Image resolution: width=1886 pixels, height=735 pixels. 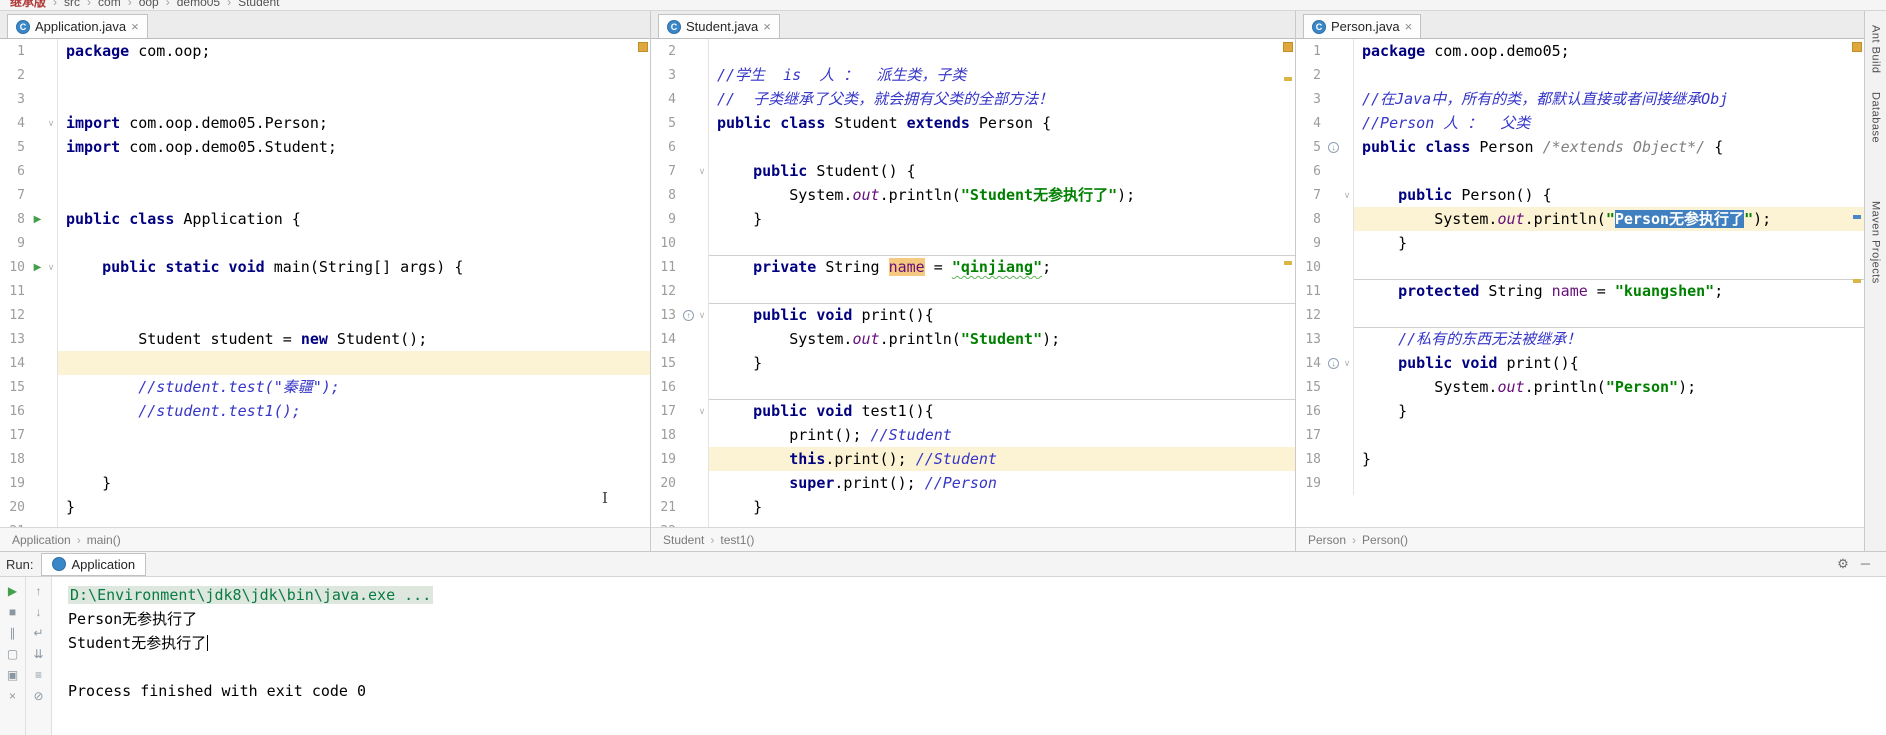 What do you see at coordinates (325, 243) in the screenshot?
I see `code-line: 9` at bounding box center [325, 243].